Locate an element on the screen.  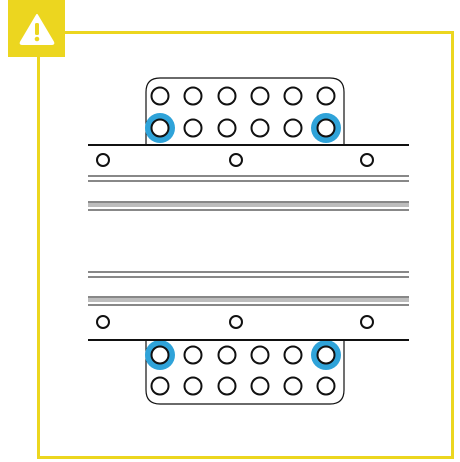
bottom-rail is located at coordinates (248, 306).